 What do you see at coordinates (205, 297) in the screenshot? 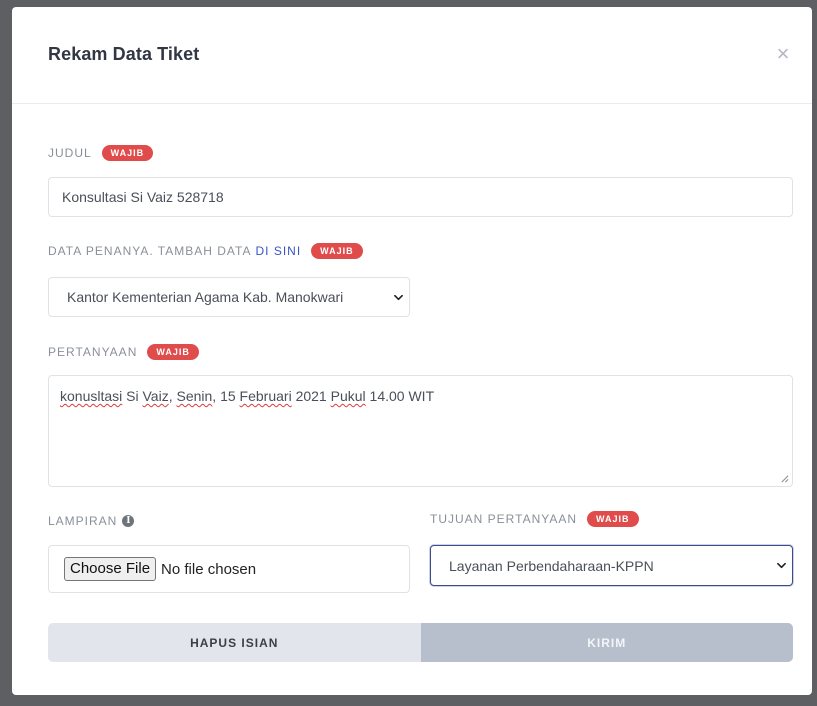
I see `penanya-select-value: Kantor Kementerian Agama Kab. Manokwari` at bounding box center [205, 297].